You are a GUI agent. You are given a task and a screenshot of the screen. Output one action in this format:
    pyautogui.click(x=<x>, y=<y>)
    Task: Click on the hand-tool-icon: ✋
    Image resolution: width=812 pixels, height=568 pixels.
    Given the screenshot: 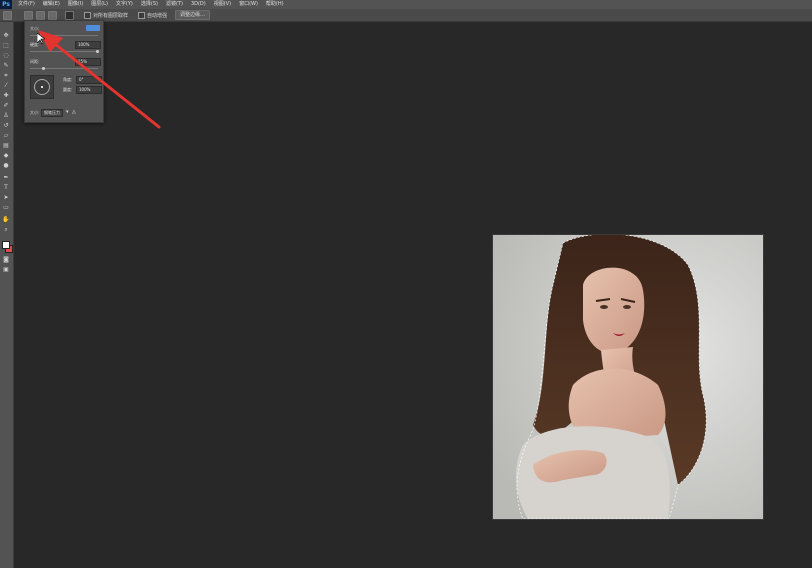 What is the action you would take?
    pyautogui.click(x=6, y=219)
    